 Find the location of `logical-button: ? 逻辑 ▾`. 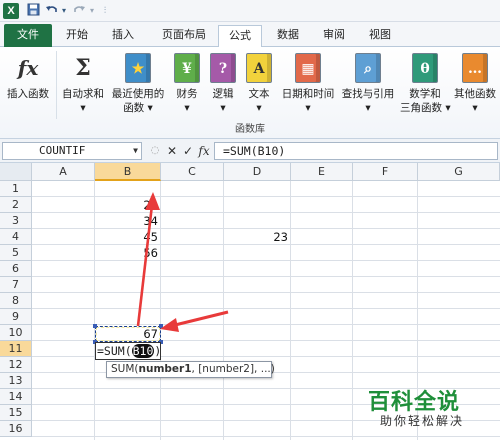

logical-button: ? 逻辑 ▾ is located at coordinates (223, 85).